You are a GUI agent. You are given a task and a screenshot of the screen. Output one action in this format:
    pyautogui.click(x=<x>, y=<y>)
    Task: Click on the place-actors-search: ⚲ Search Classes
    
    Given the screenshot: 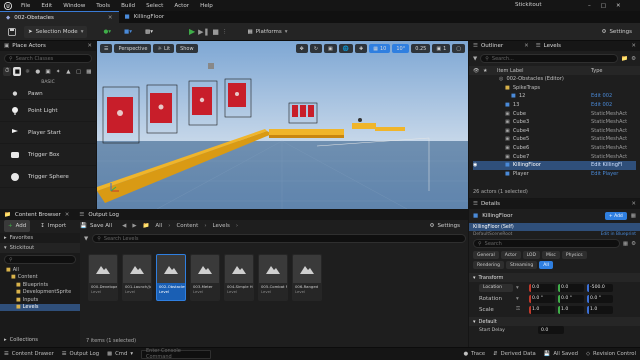 What is the action you would take?
    pyautogui.click(x=48, y=58)
    